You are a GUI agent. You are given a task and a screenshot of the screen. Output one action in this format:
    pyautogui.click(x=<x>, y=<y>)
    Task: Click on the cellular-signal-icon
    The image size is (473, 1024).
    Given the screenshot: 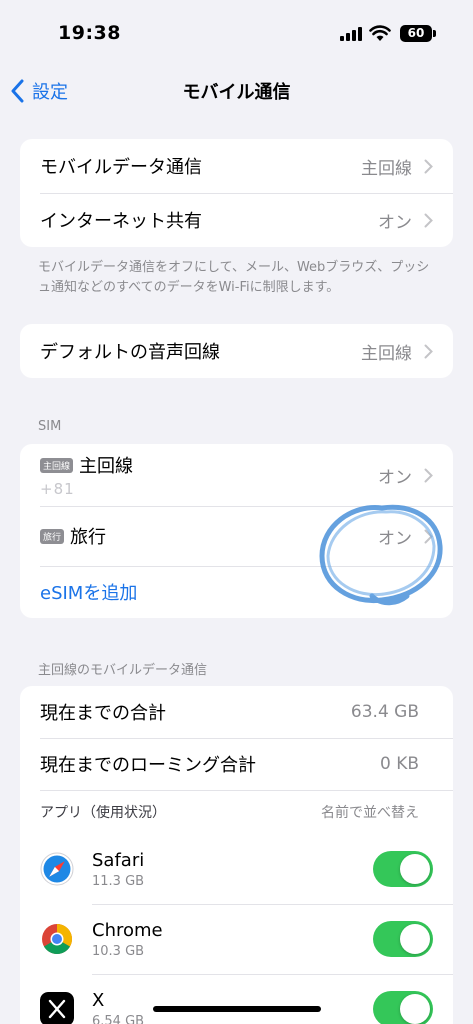 What is the action you would take?
    pyautogui.click(x=351, y=34)
    